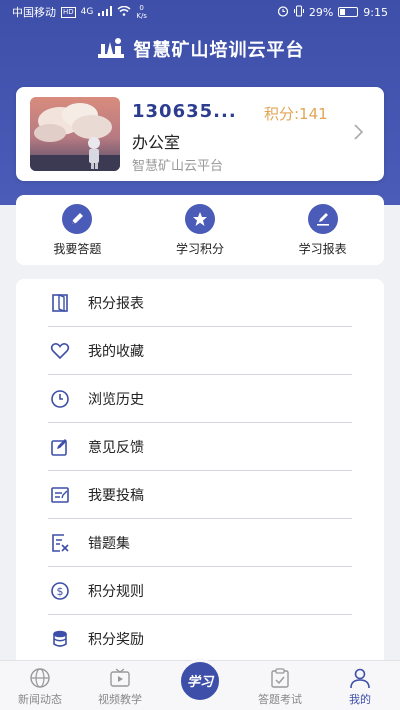  I want to click on menu-item-label: 我要投稿, so click(116, 495).